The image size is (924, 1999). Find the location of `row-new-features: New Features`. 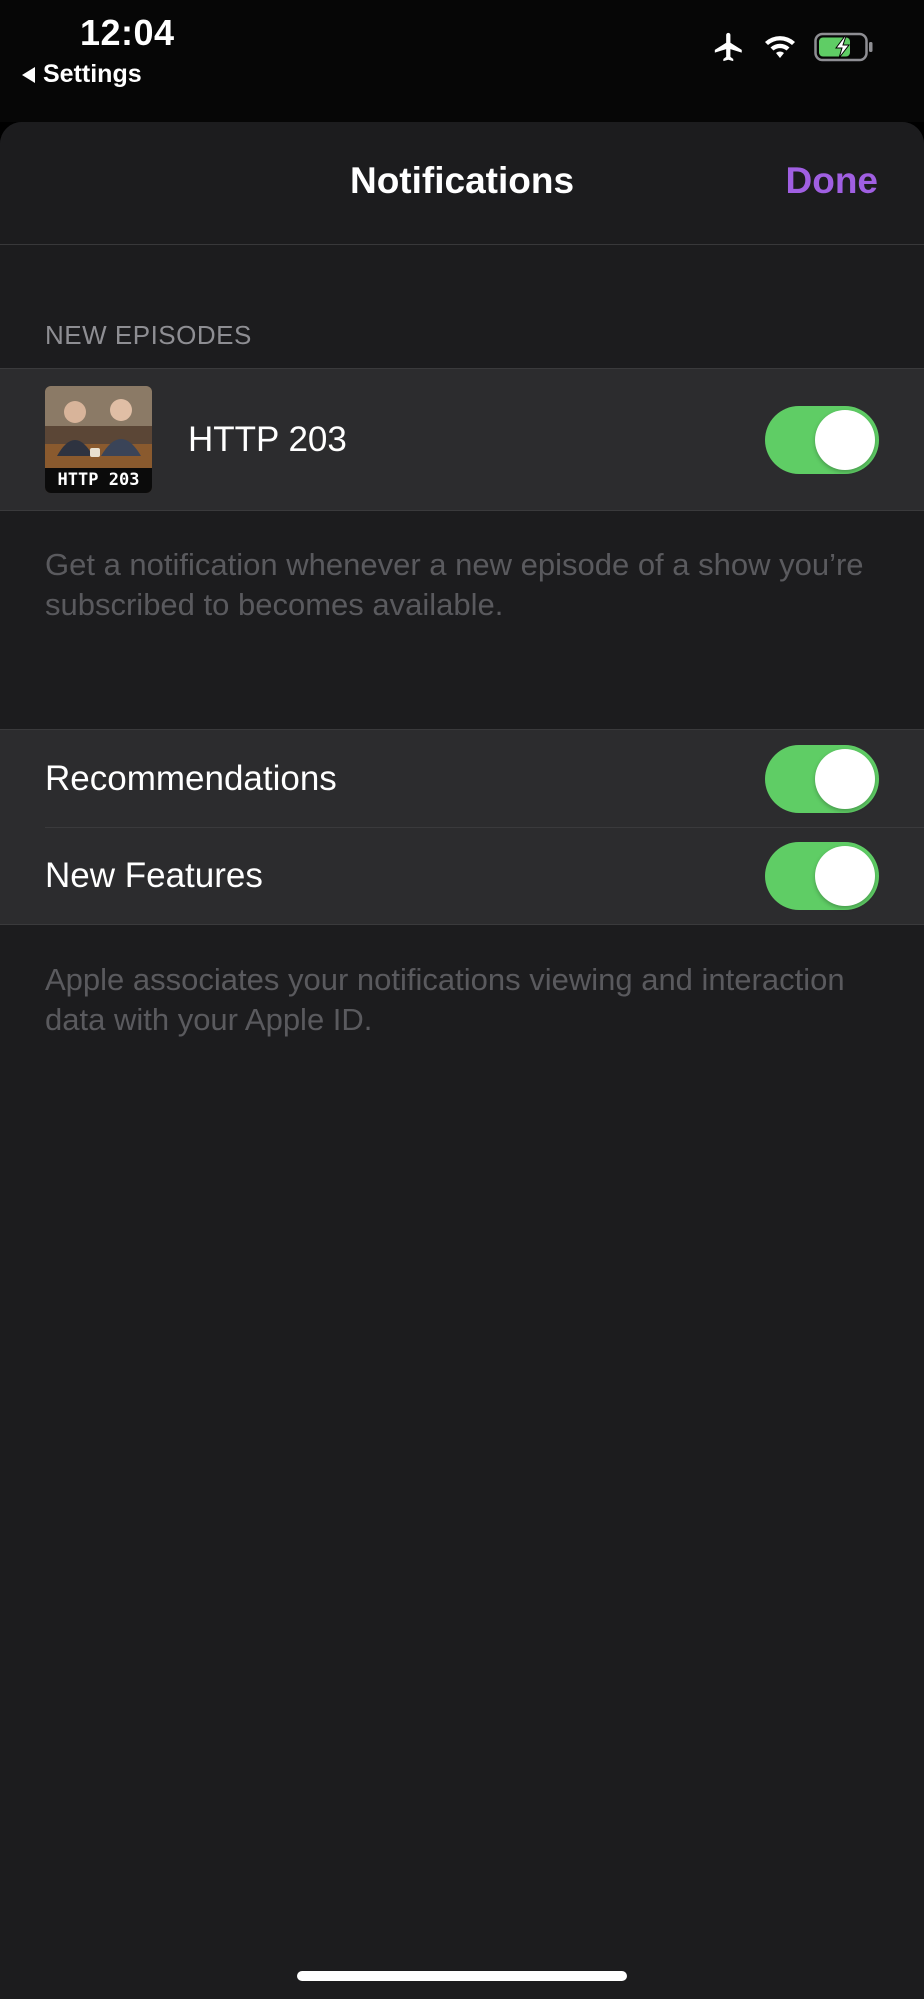

row-new-features: New Features is located at coordinates (462, 875).